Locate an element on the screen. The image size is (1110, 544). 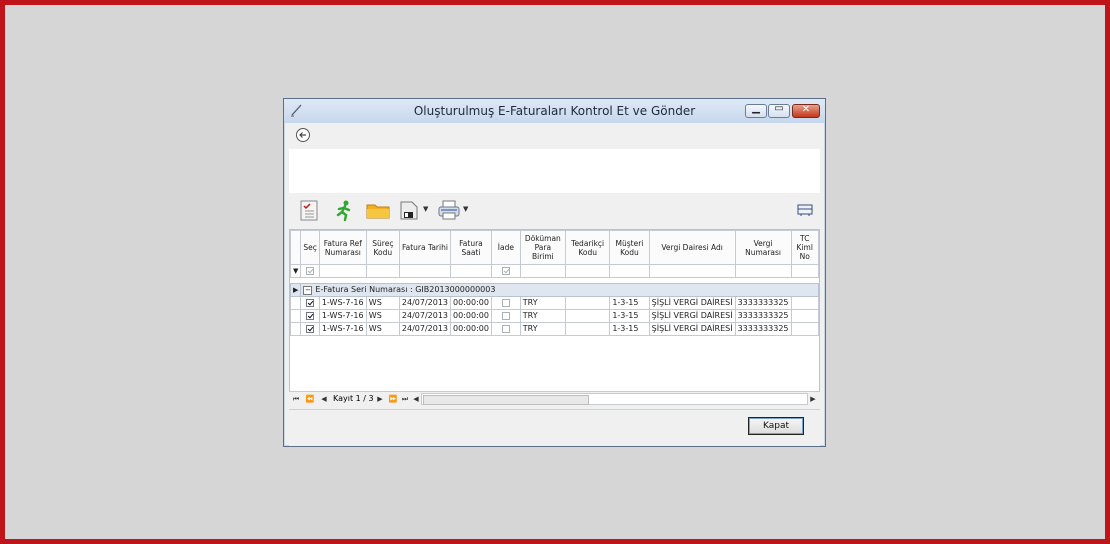
filter-row: ▼ is located at coordinates (554, 271).